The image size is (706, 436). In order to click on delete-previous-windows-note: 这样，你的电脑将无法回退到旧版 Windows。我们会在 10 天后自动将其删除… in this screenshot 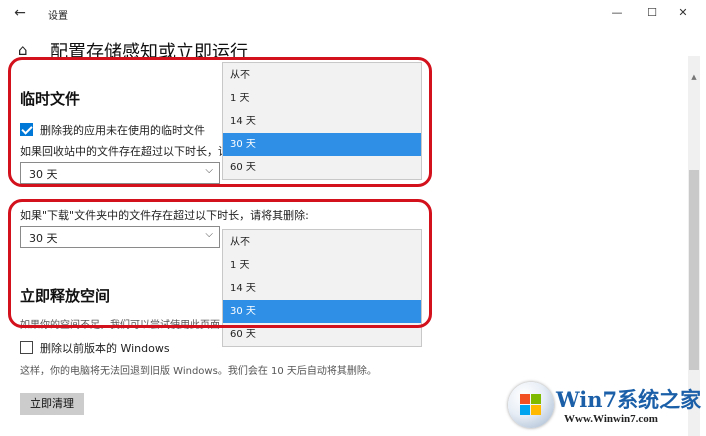, I will do `click(198, 371)`.